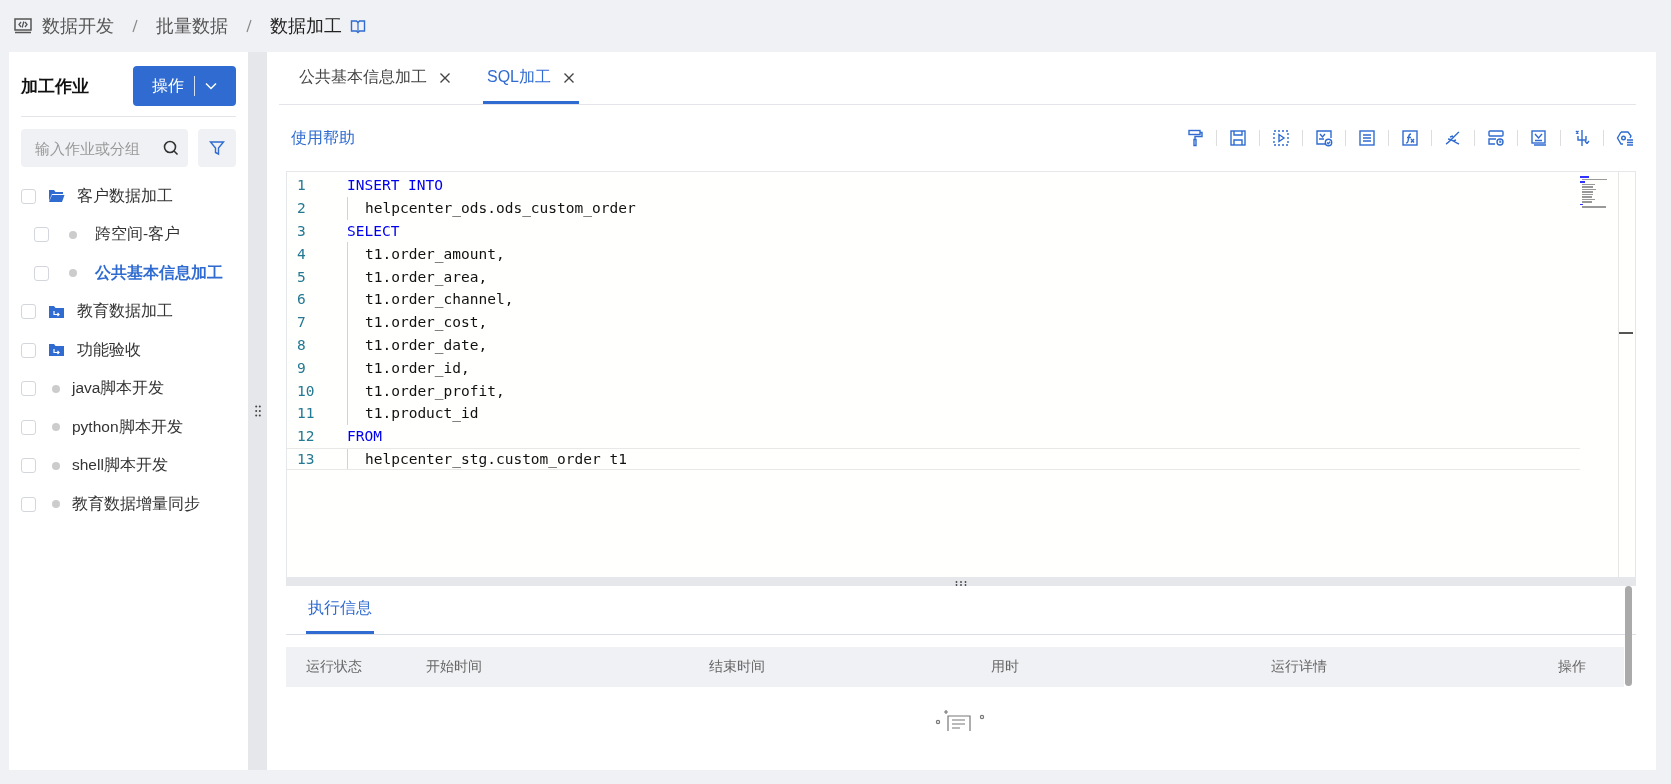  Describe the element at coordinates (1628, 636) in the screenshot. I see `scrollbar-thumb` at that location.